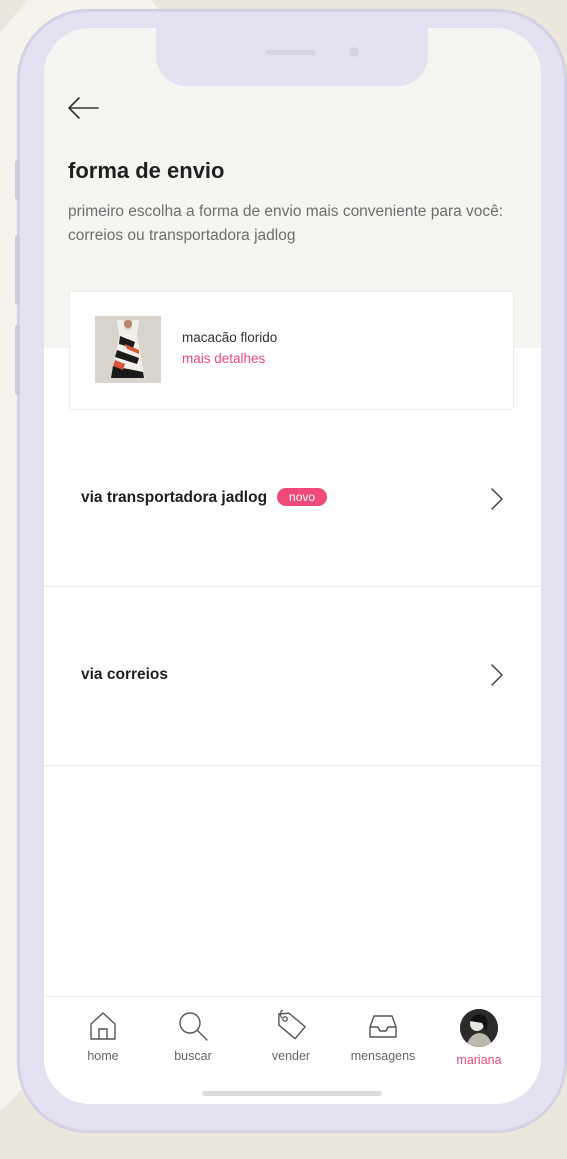 This screenshot has height=1159, width=567. Describe the element at coordinates (193, 1026) in the screenshot. I see `search-icon` at that location.